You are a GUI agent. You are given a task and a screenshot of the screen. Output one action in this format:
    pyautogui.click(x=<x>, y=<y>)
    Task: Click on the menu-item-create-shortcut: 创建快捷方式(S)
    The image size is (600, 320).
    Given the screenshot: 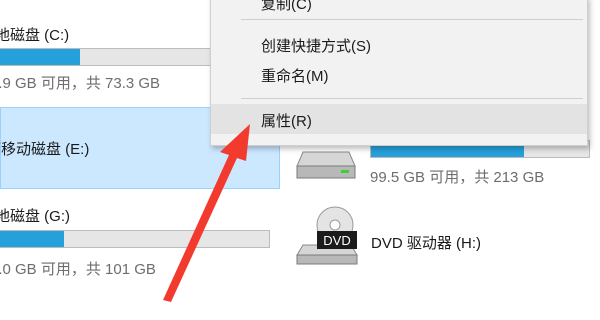 What is the action you would take?
    pyautogui.click(x=399, y=44)
    